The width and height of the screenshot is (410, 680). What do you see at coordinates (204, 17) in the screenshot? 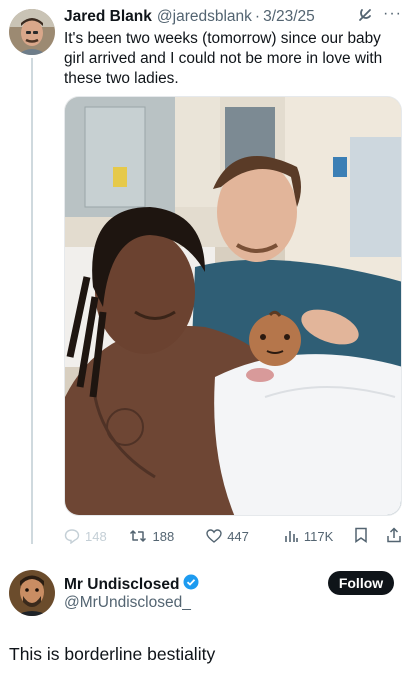
I see `author-handle: @jaredsblank` at bounding box center [204, 17].